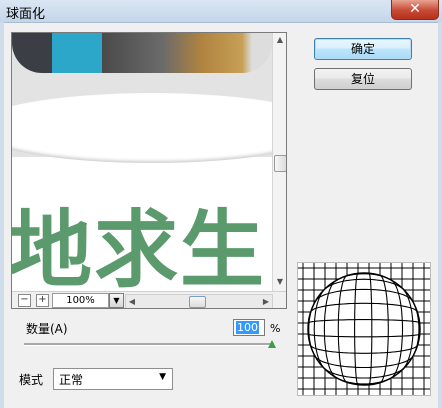  I want to click on zoom-out-button: −, so click(24, 300).